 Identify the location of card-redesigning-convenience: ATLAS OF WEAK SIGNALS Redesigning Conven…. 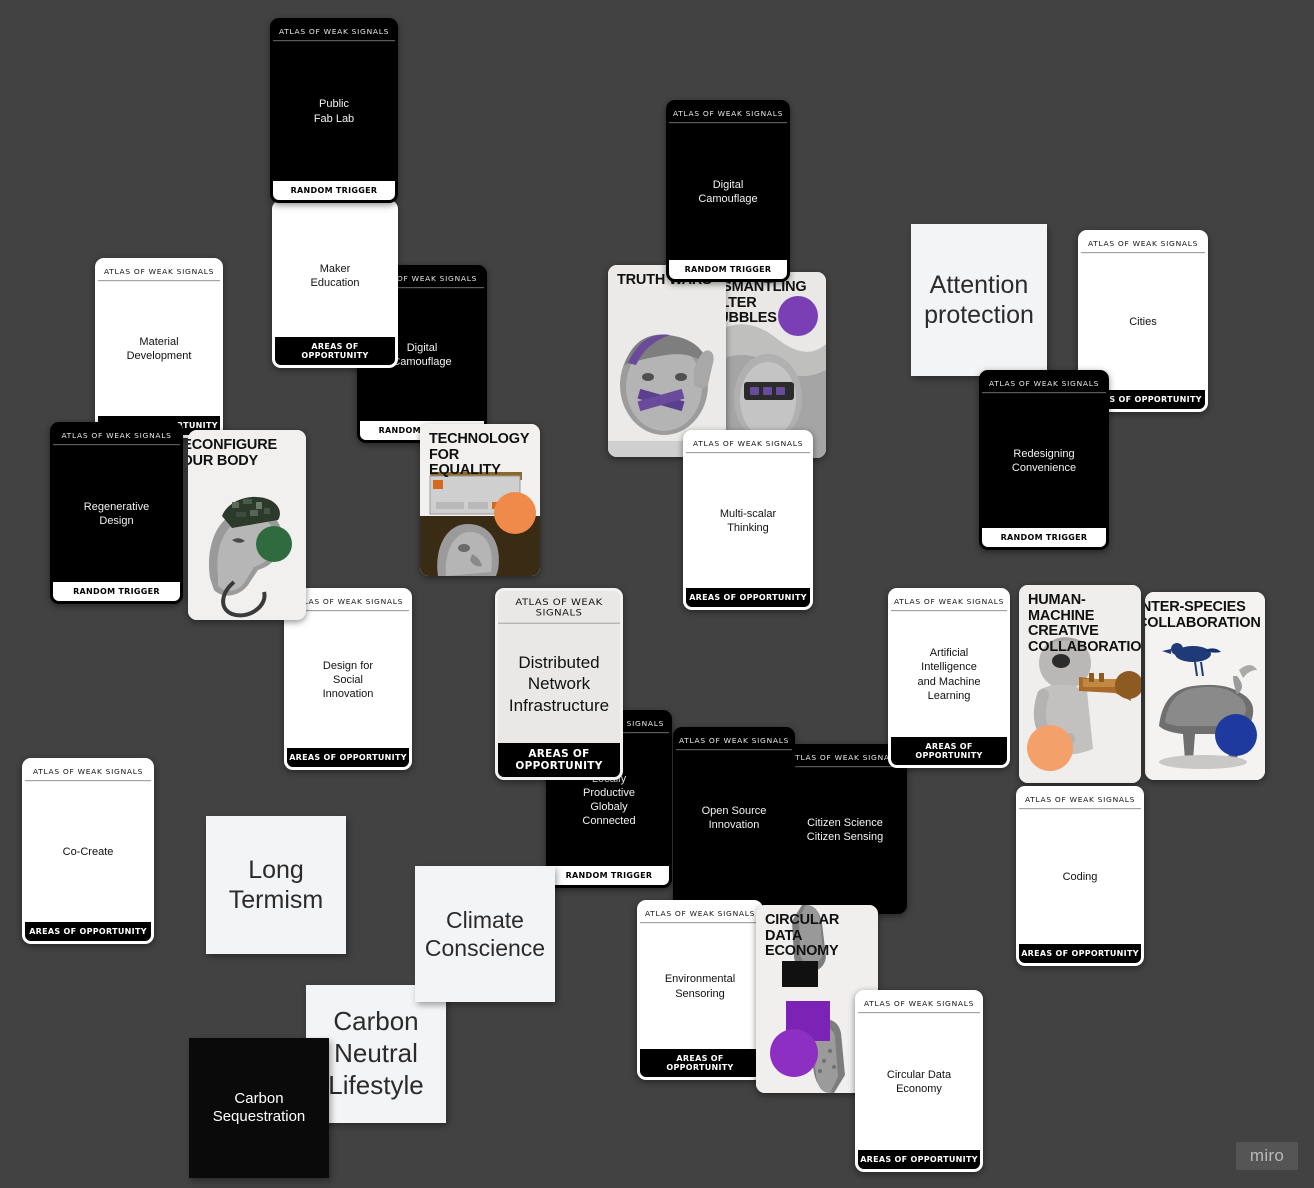
(1044, 460).